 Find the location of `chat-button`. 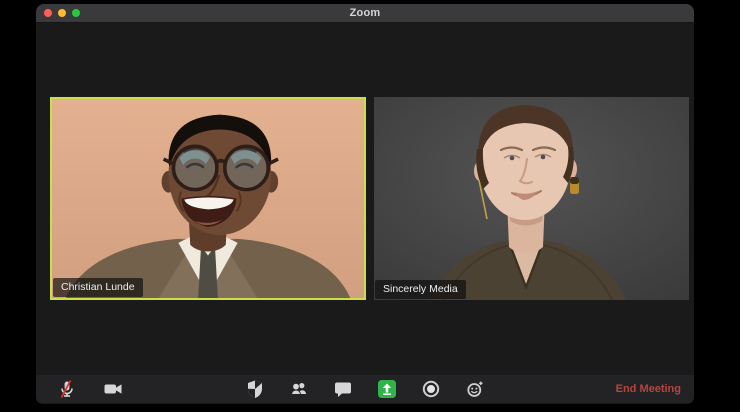

chat-button is located at coordinates (343, 389).